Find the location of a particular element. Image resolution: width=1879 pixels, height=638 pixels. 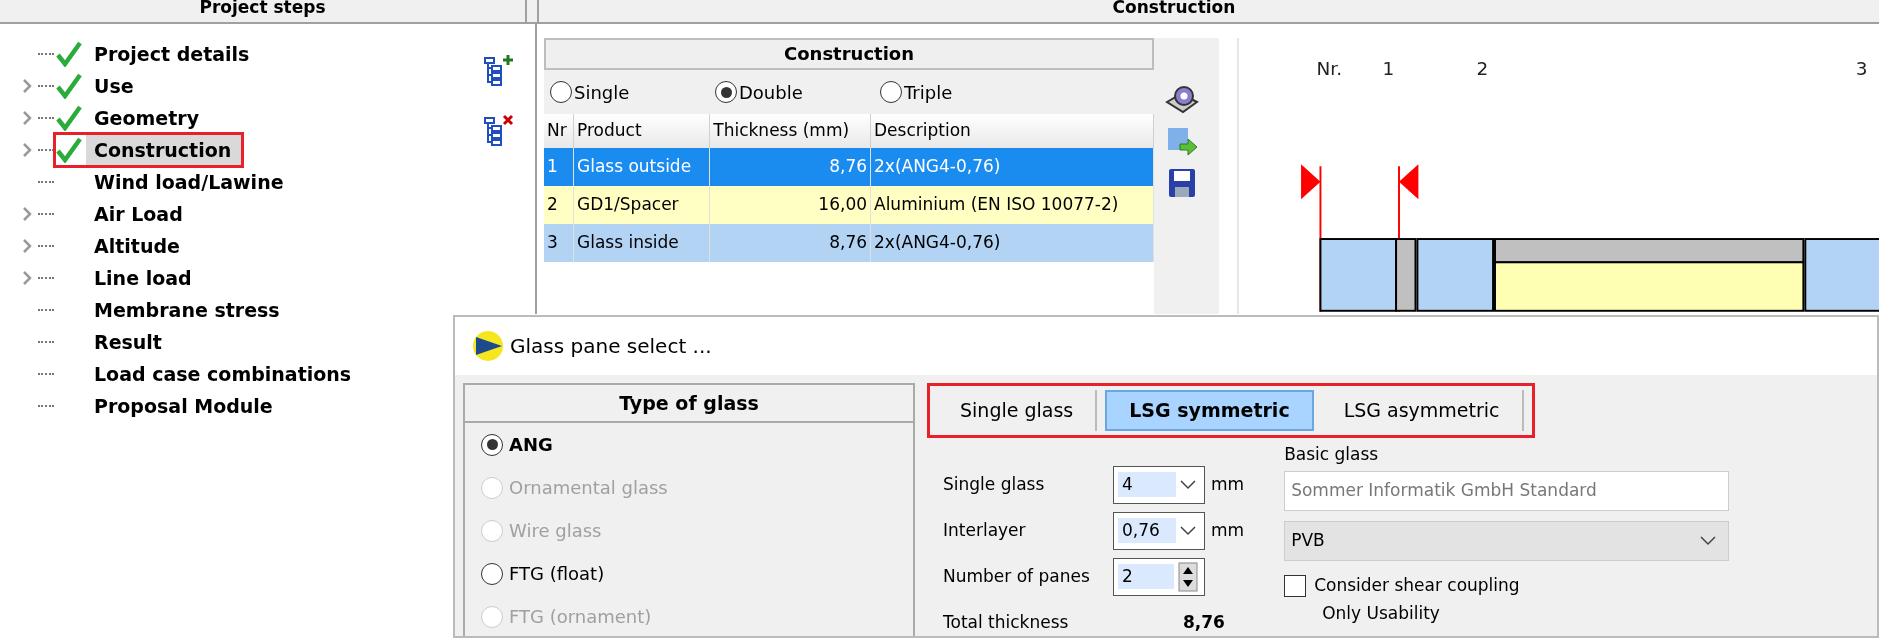

layer-number: Nr. is located at coordinates (1329, 69).